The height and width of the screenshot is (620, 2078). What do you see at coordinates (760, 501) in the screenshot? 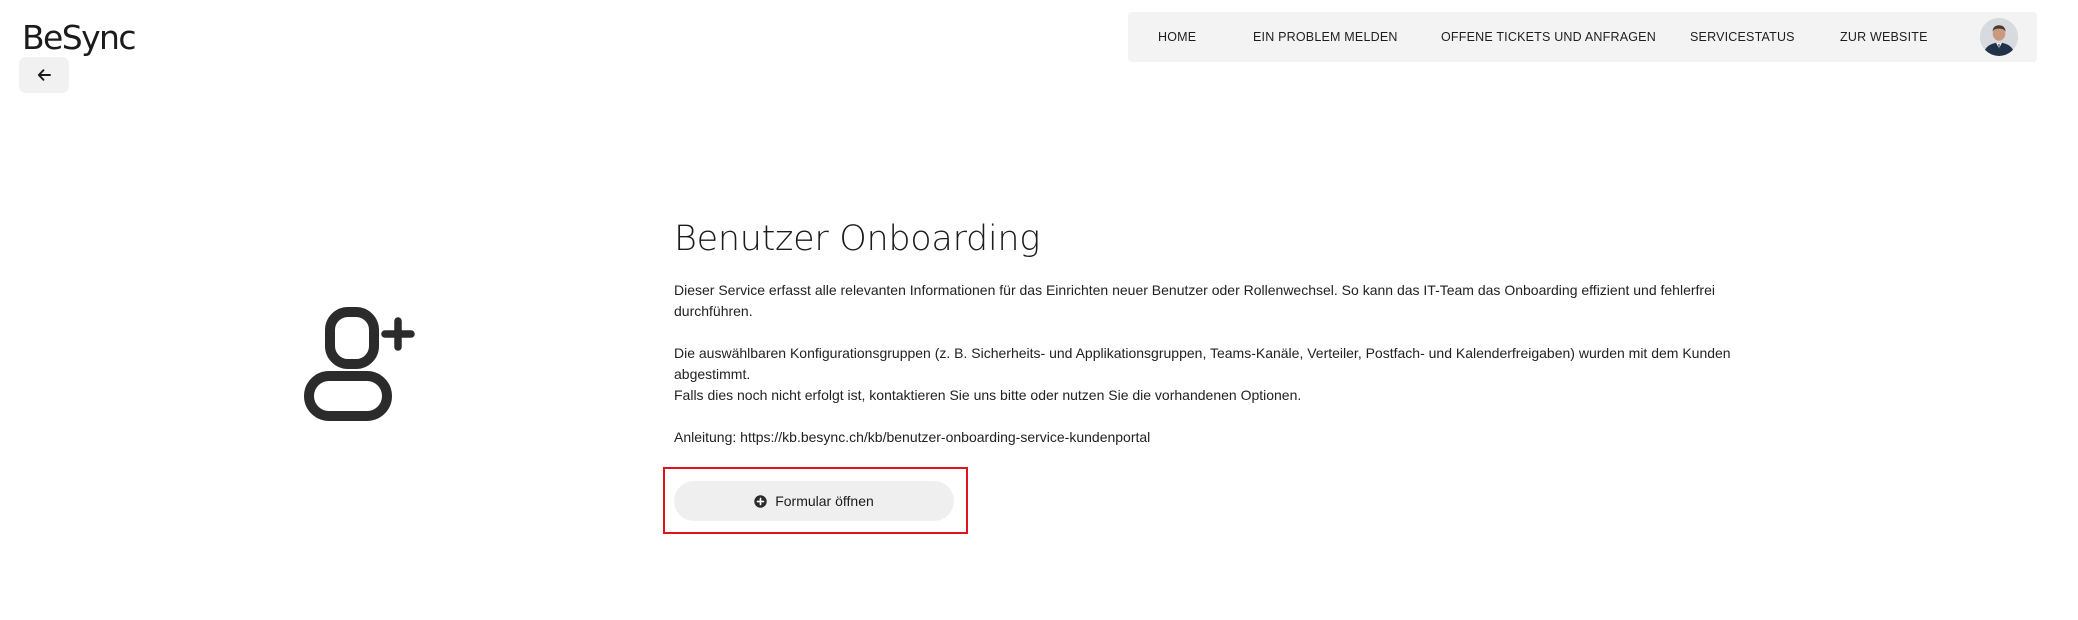
I see `plus-circle-icon` at bounding box center [760, 501].